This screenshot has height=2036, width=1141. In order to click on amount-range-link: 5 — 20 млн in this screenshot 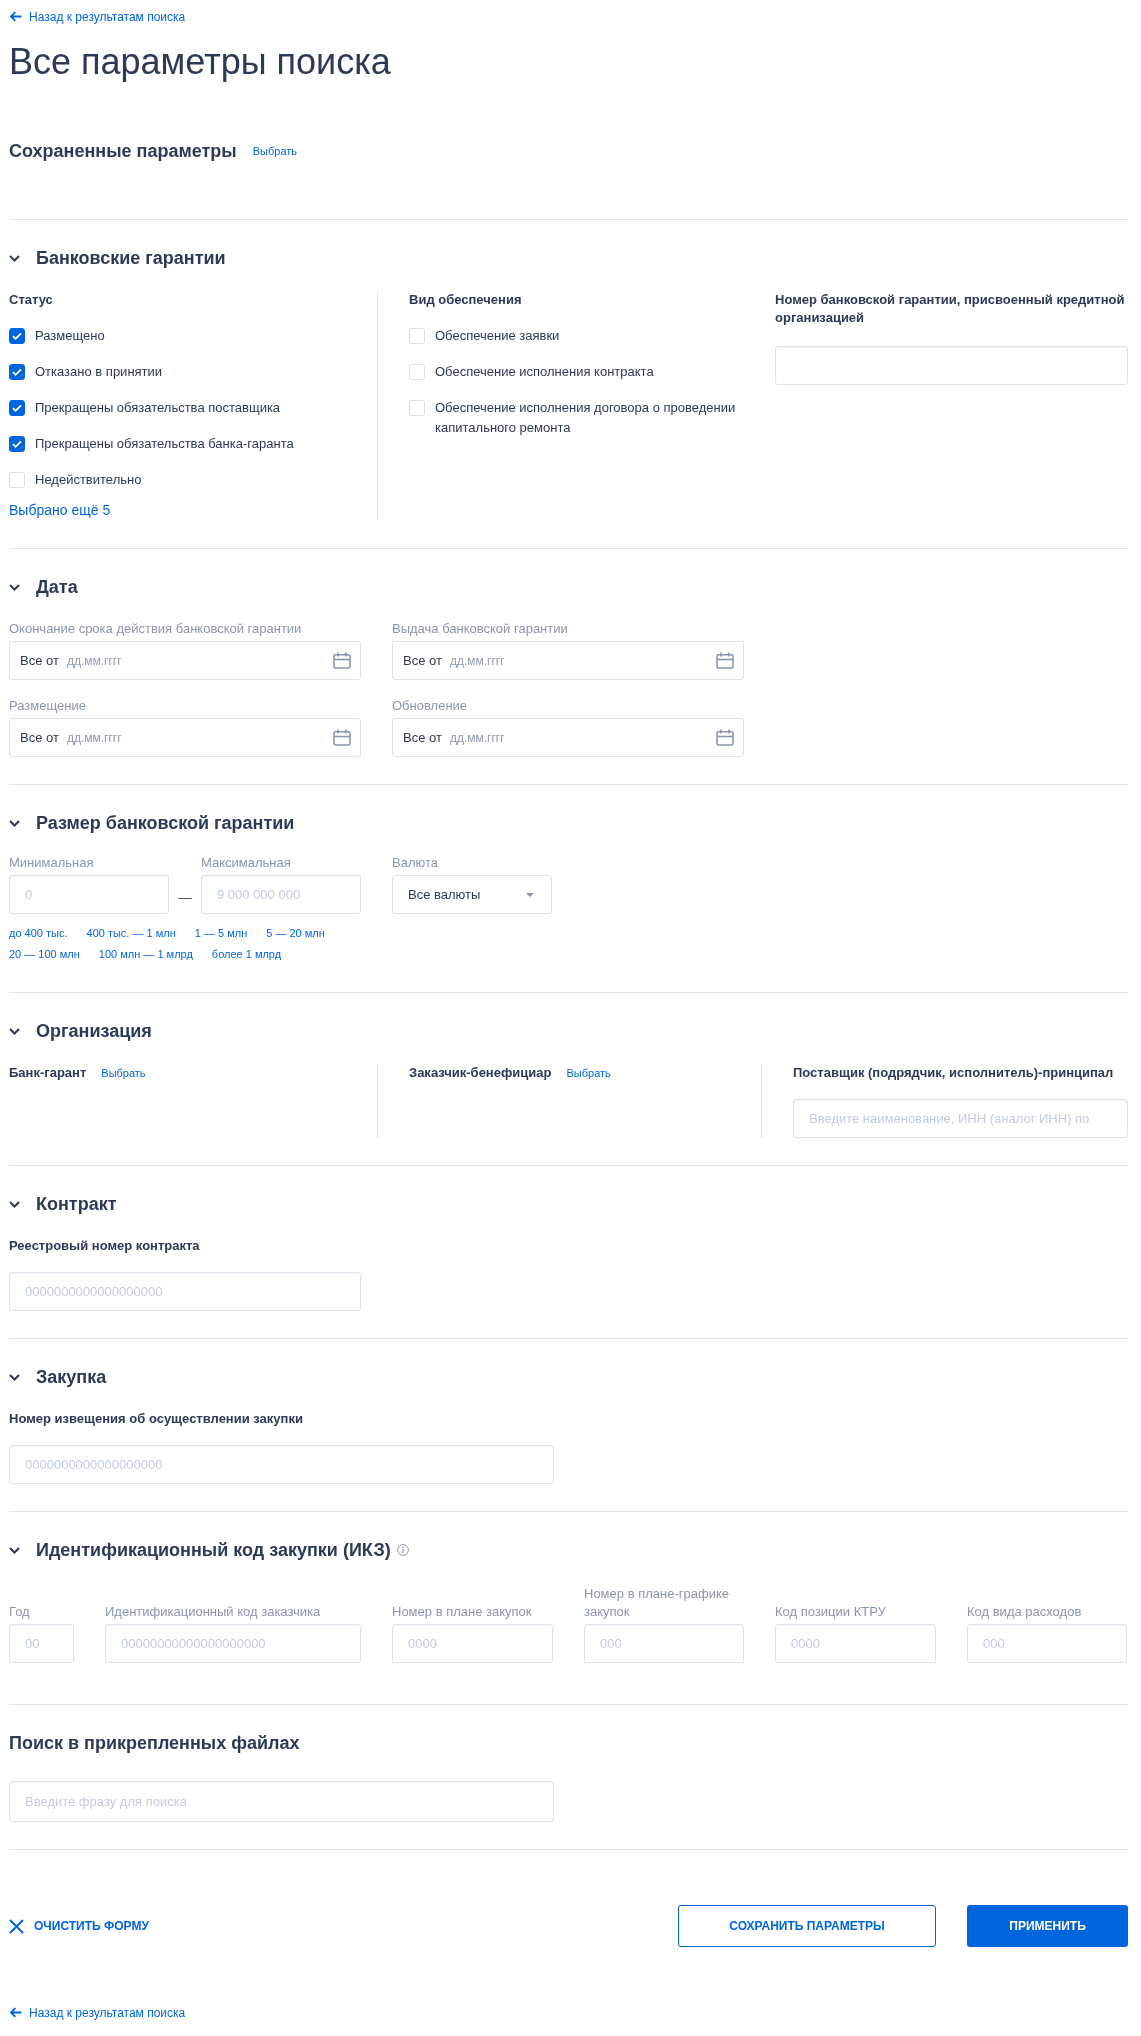, I will do `click(295, 933)`.